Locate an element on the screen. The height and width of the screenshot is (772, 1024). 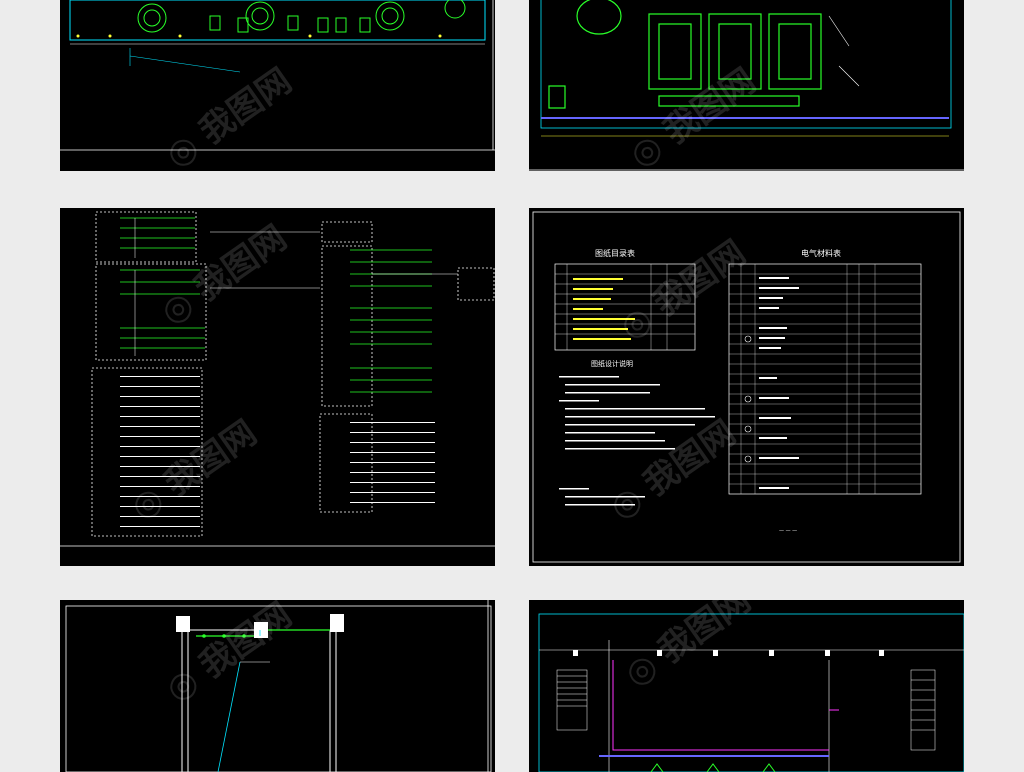
drawing-thumbnail-floor-plan-3: ◎ 我图网 is located at coordinates (746, 686).